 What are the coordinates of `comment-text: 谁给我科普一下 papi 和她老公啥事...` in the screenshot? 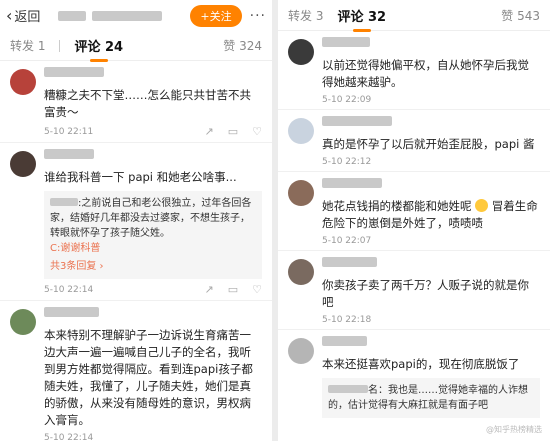 It's located at (140, 177).